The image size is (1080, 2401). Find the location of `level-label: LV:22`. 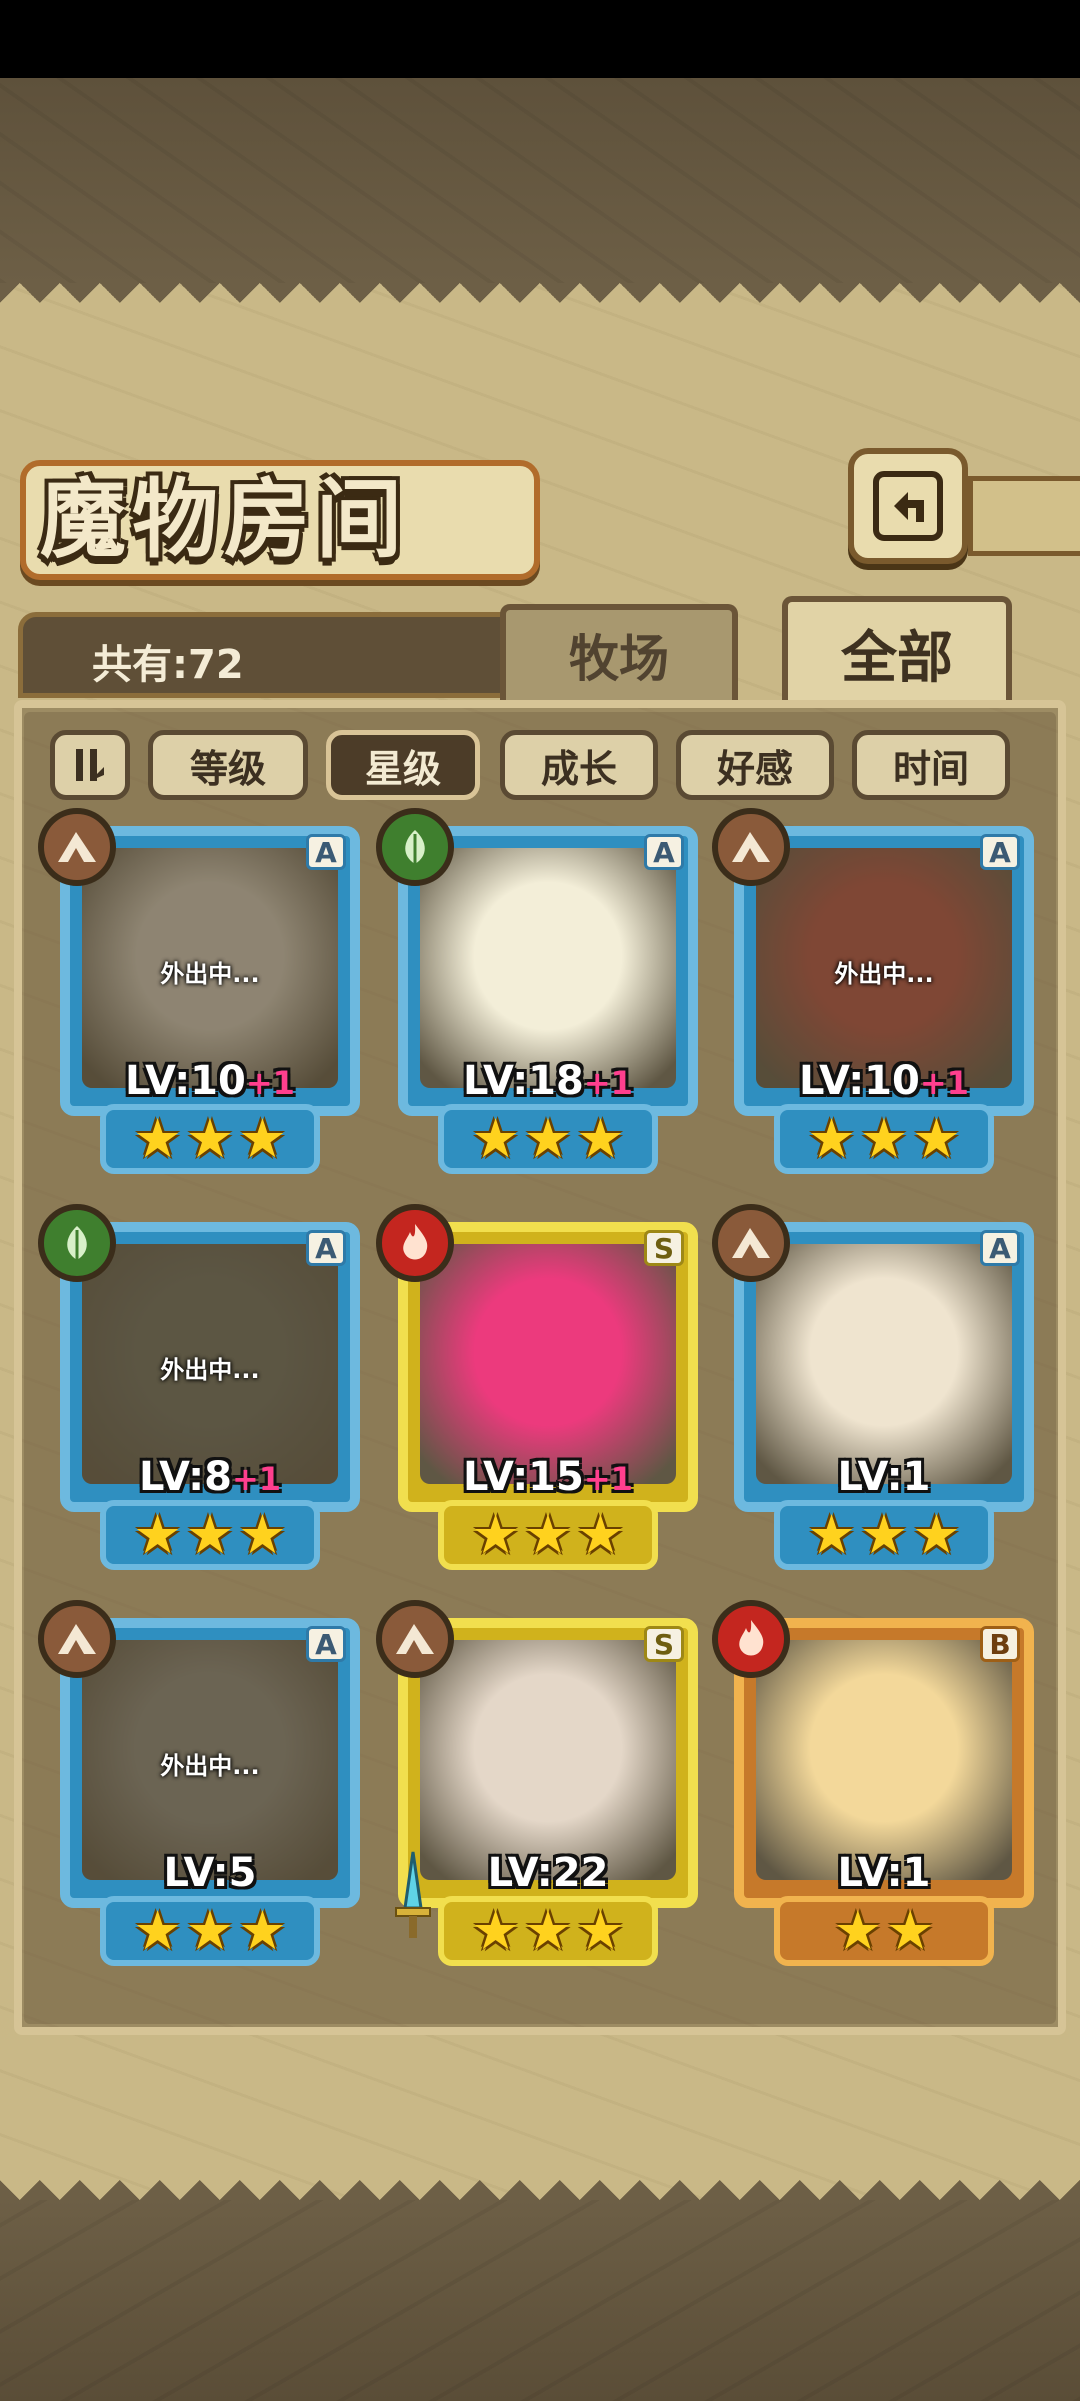

level-label: LV:22 is located at coordinates (548, 1873).